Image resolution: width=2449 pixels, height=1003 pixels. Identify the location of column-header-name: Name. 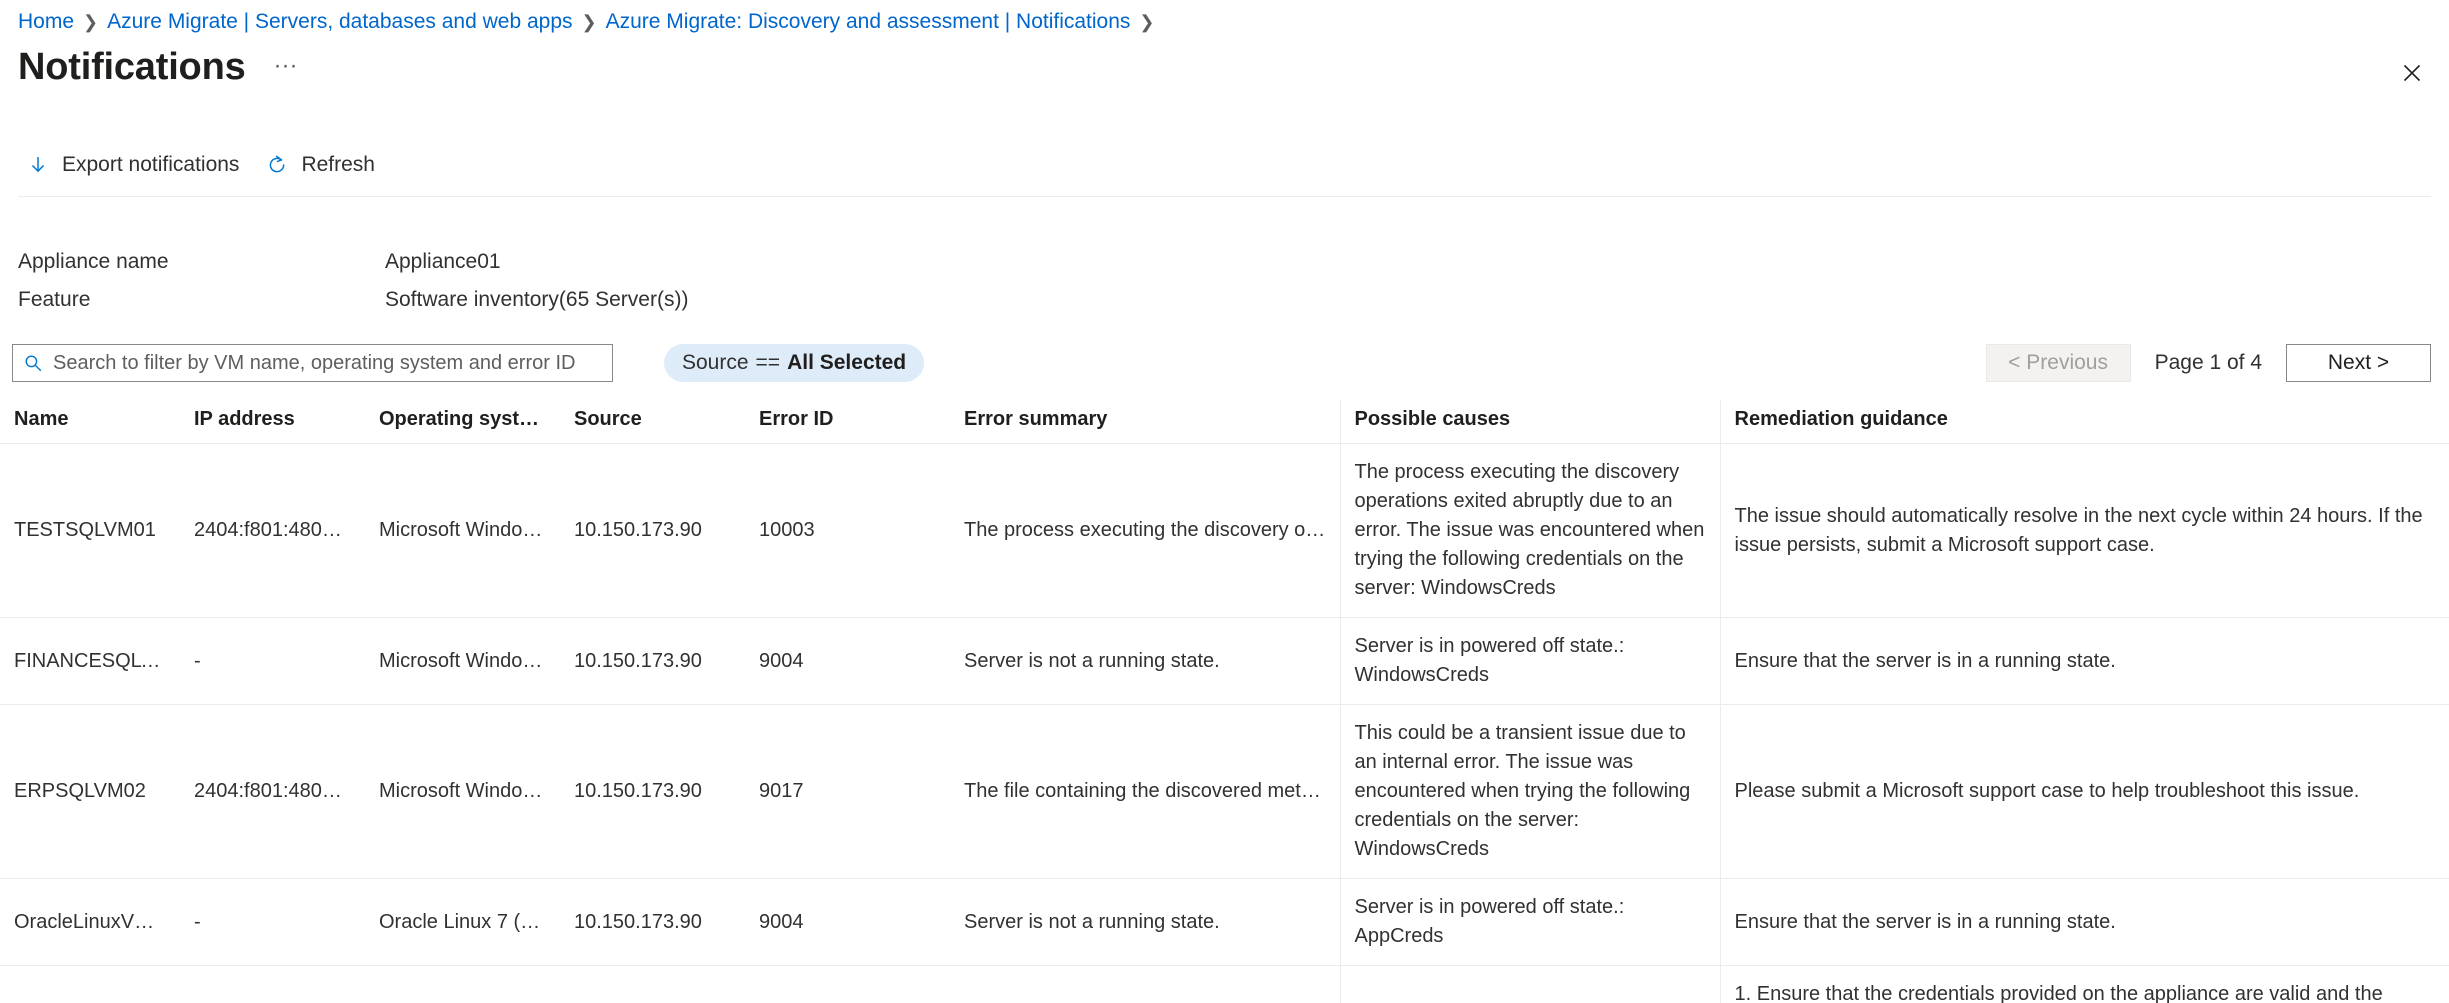
(90, 422).